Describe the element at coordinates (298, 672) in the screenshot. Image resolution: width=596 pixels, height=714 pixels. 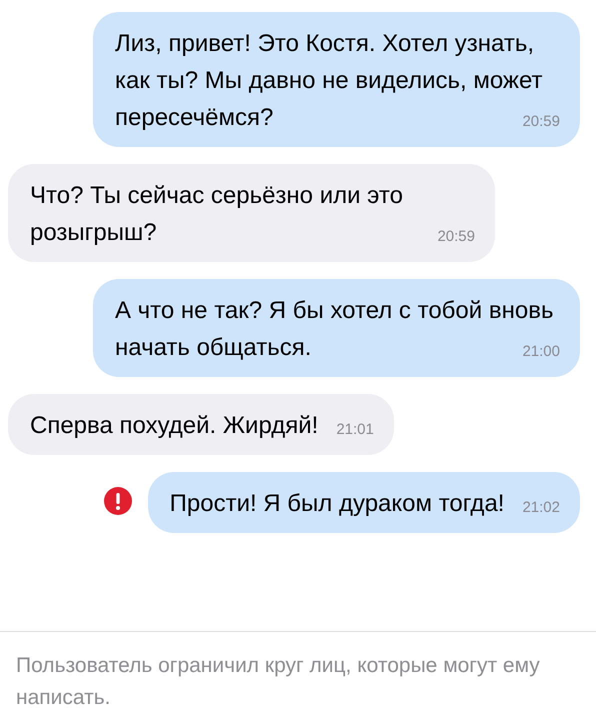
I see `restriction-notice: Пользователь ограничил круг лиц, которые могут ему написать.` at that location.